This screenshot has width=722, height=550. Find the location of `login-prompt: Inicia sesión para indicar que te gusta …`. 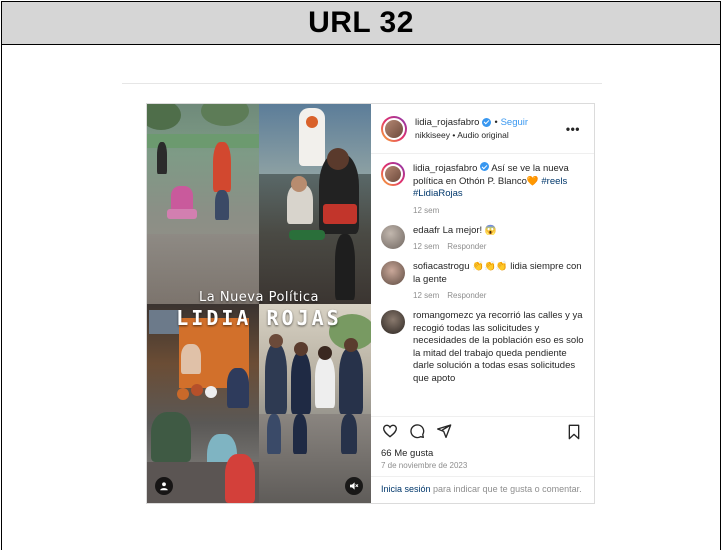

login-prompt: Inicia sesión para indicar que te gusta … is located at coordinates (482, 489).